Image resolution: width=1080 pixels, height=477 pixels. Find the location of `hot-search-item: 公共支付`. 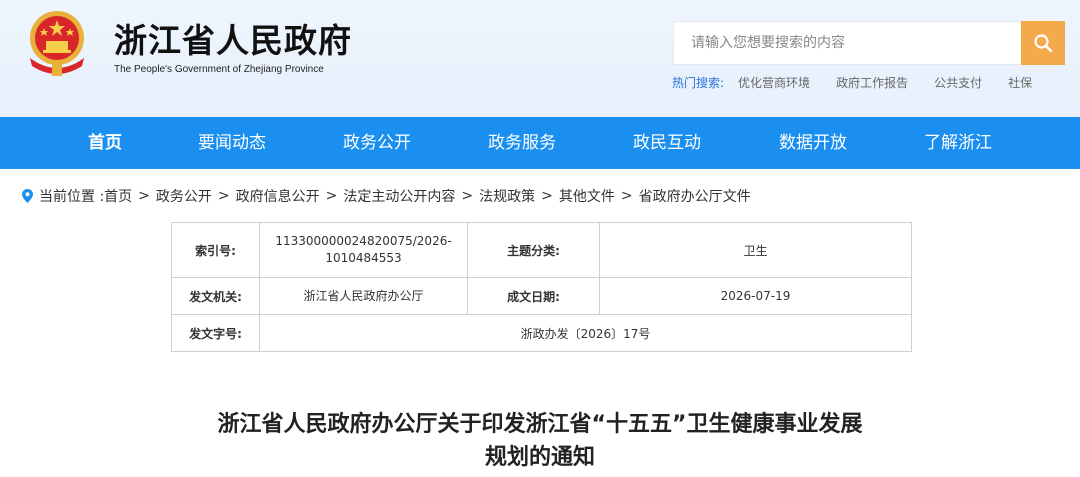

hot-search-item: 公共支付 is located at coordinates (958, 82).